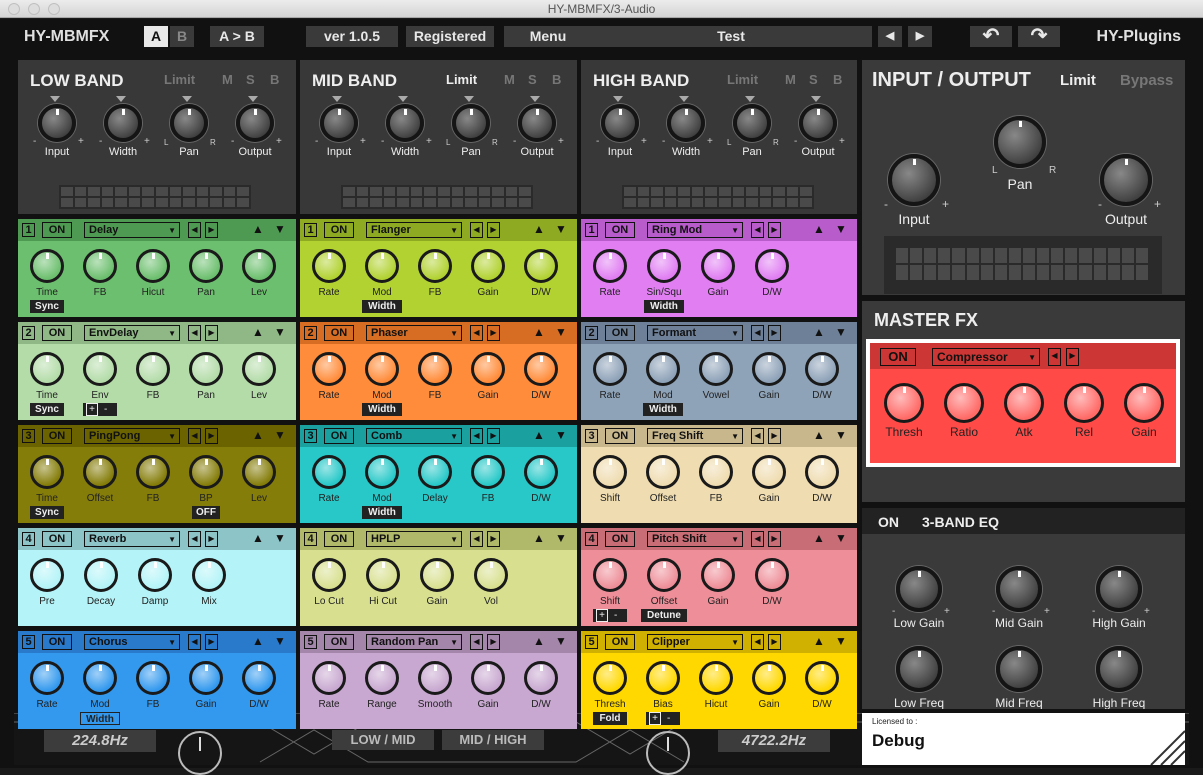  What do you see at coordinates (610, 615) in the screenshot?
I see `fx-plus-minus-stepper-2-3: + -` at bounding box center [610, 615].